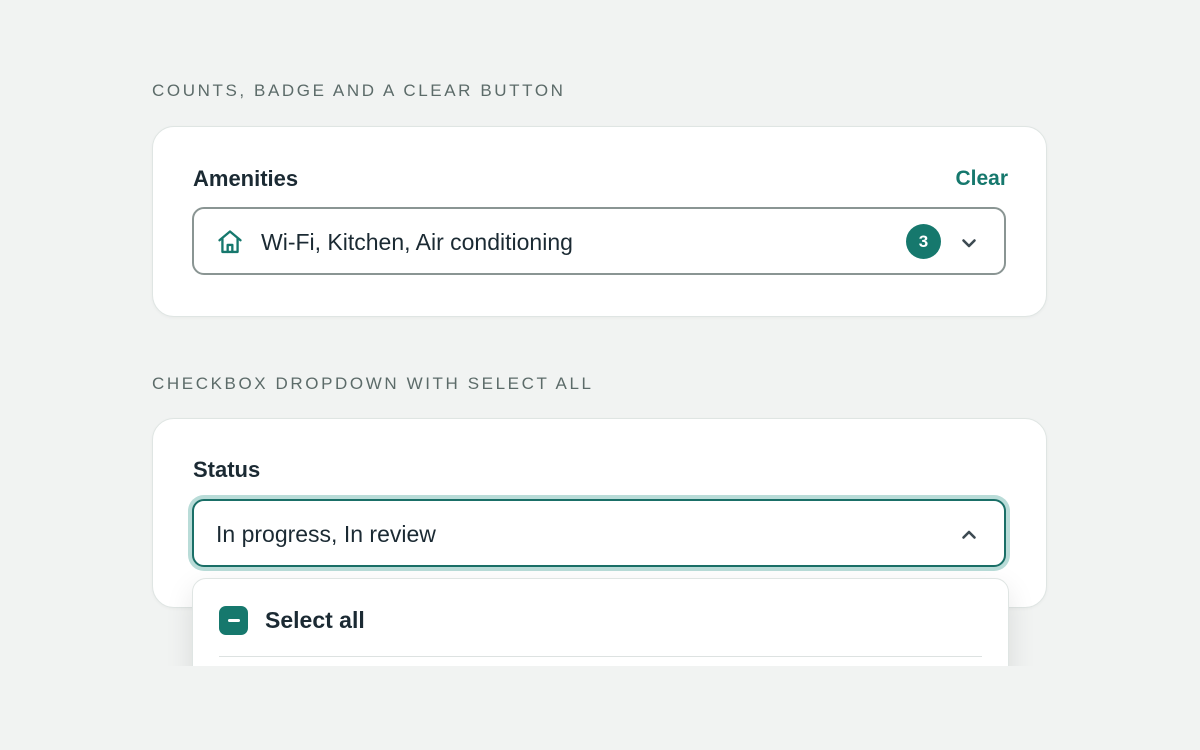 The width and height of the screenshot is (1200, 750). Describe the element at coordinates (417, 242) in the screenshot. I see `amenities-value: Wi-Fi, Kitchen, Air conditioning` at that location.